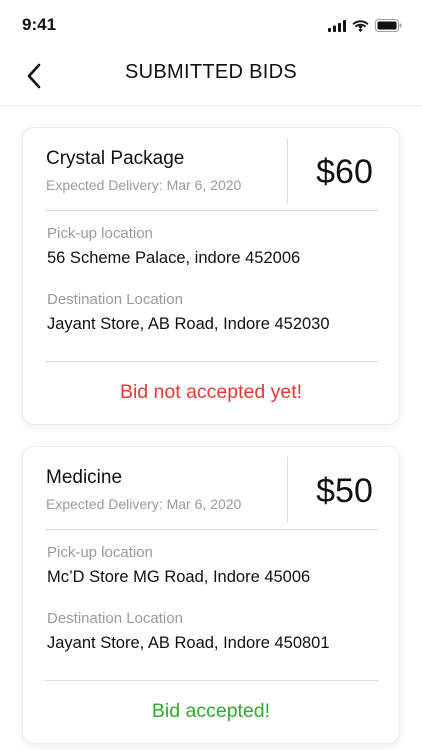 This screenshot has height=750, width=422. What do you see at coordinates (211, 392) in the screenshot?
I see `bid-status: Bid not accepted yet!` at bounding box center [211, 392].